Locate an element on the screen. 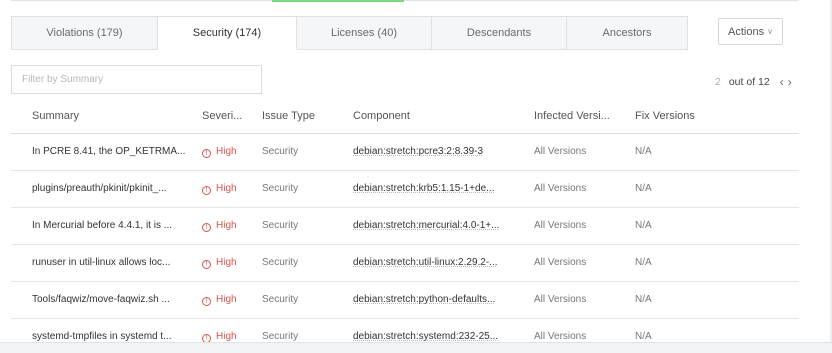  tab-licenses: Licenses (40) is located at coordinates (364, 33).